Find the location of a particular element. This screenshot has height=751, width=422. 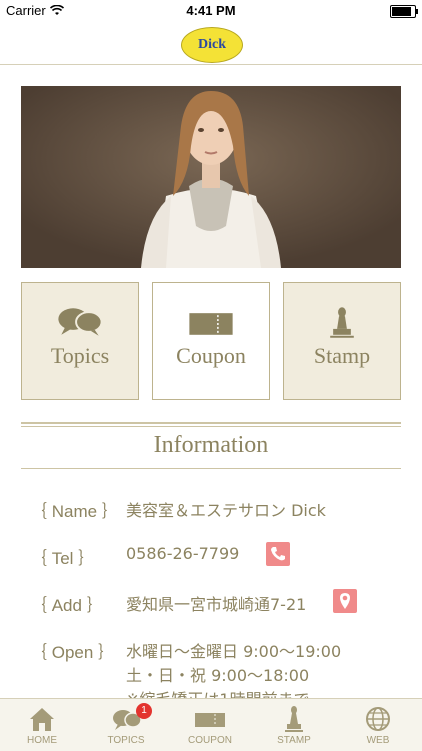

status-bar: Carrier 4:41 PM is located at coordinates (211, 11).